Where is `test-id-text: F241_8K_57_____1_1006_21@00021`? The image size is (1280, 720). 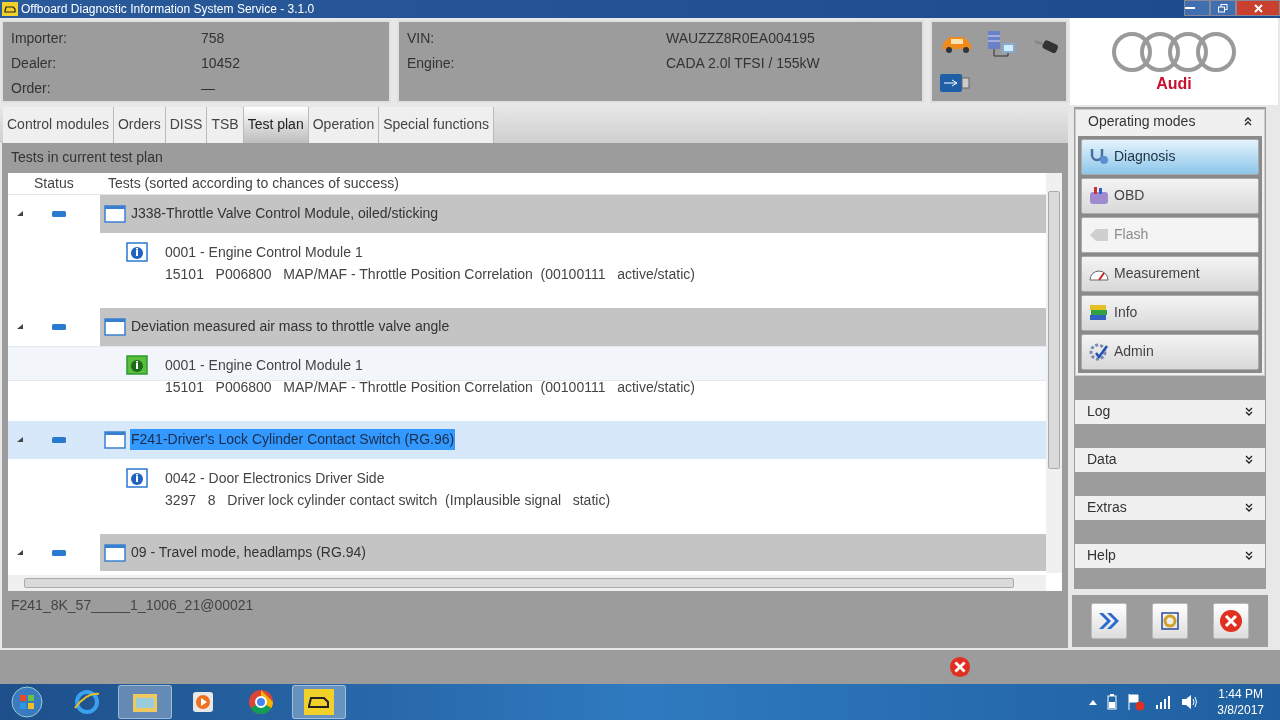
test-id-text: F241_8K_57_____1_1006_21@00021 is located at coordinates (132, 605).